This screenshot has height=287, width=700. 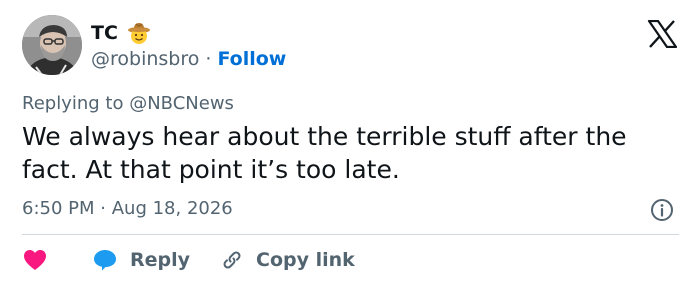 What do you see at coordinates (232, 260) in the screenshot?
I see `link-icon` at bounding box center [232, 260].